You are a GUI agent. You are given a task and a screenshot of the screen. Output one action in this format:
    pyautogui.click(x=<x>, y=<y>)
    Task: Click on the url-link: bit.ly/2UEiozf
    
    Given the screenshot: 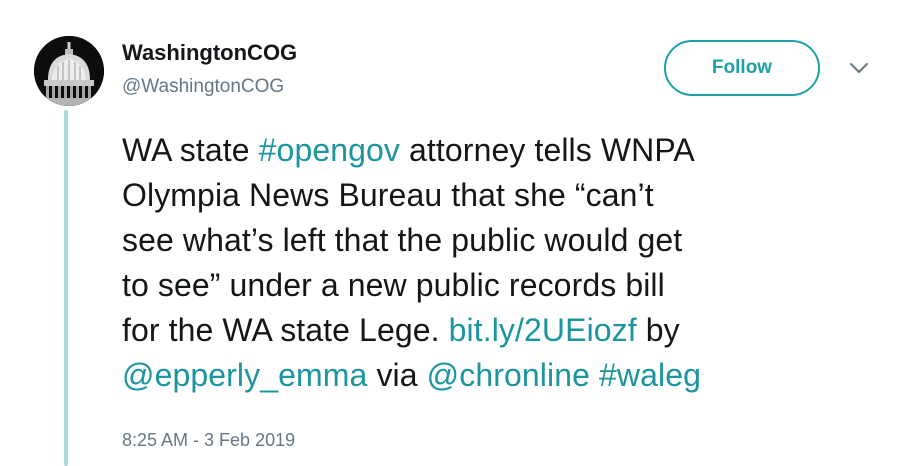 What is the action you would take?
    pyautogui.click(x=543, y=330)
    